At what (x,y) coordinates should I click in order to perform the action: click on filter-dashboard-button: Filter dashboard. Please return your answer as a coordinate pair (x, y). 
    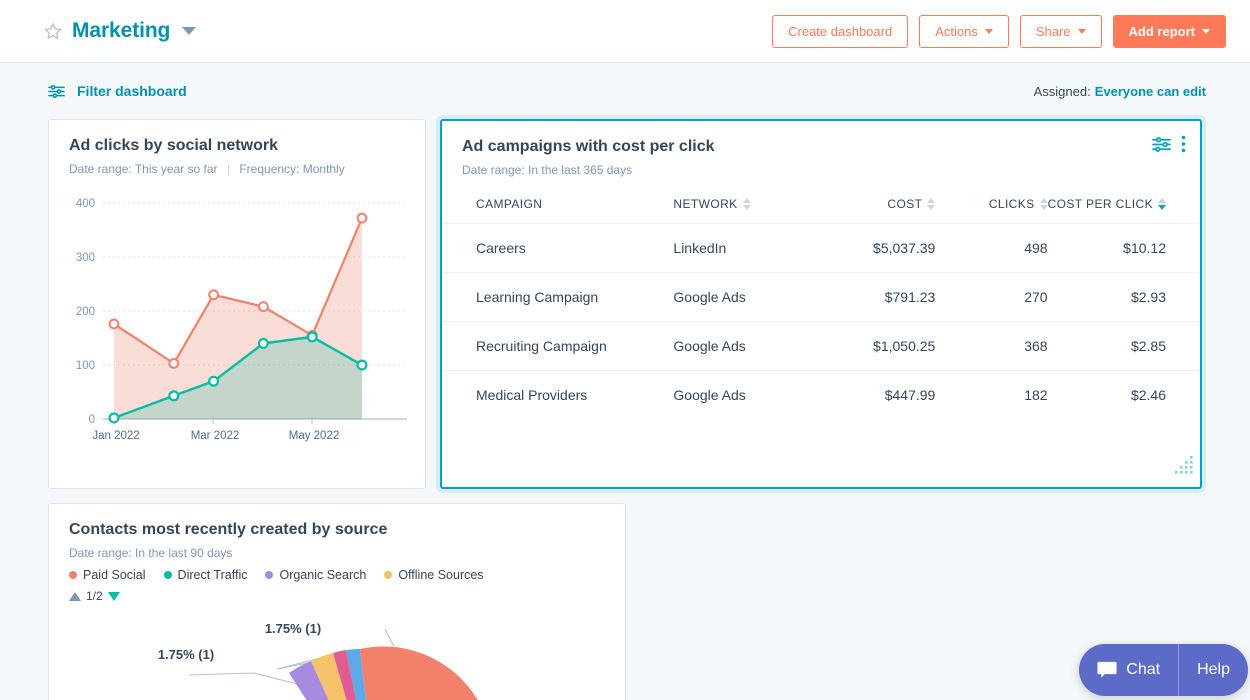
    Looking at the image, I should click on (117, 91).